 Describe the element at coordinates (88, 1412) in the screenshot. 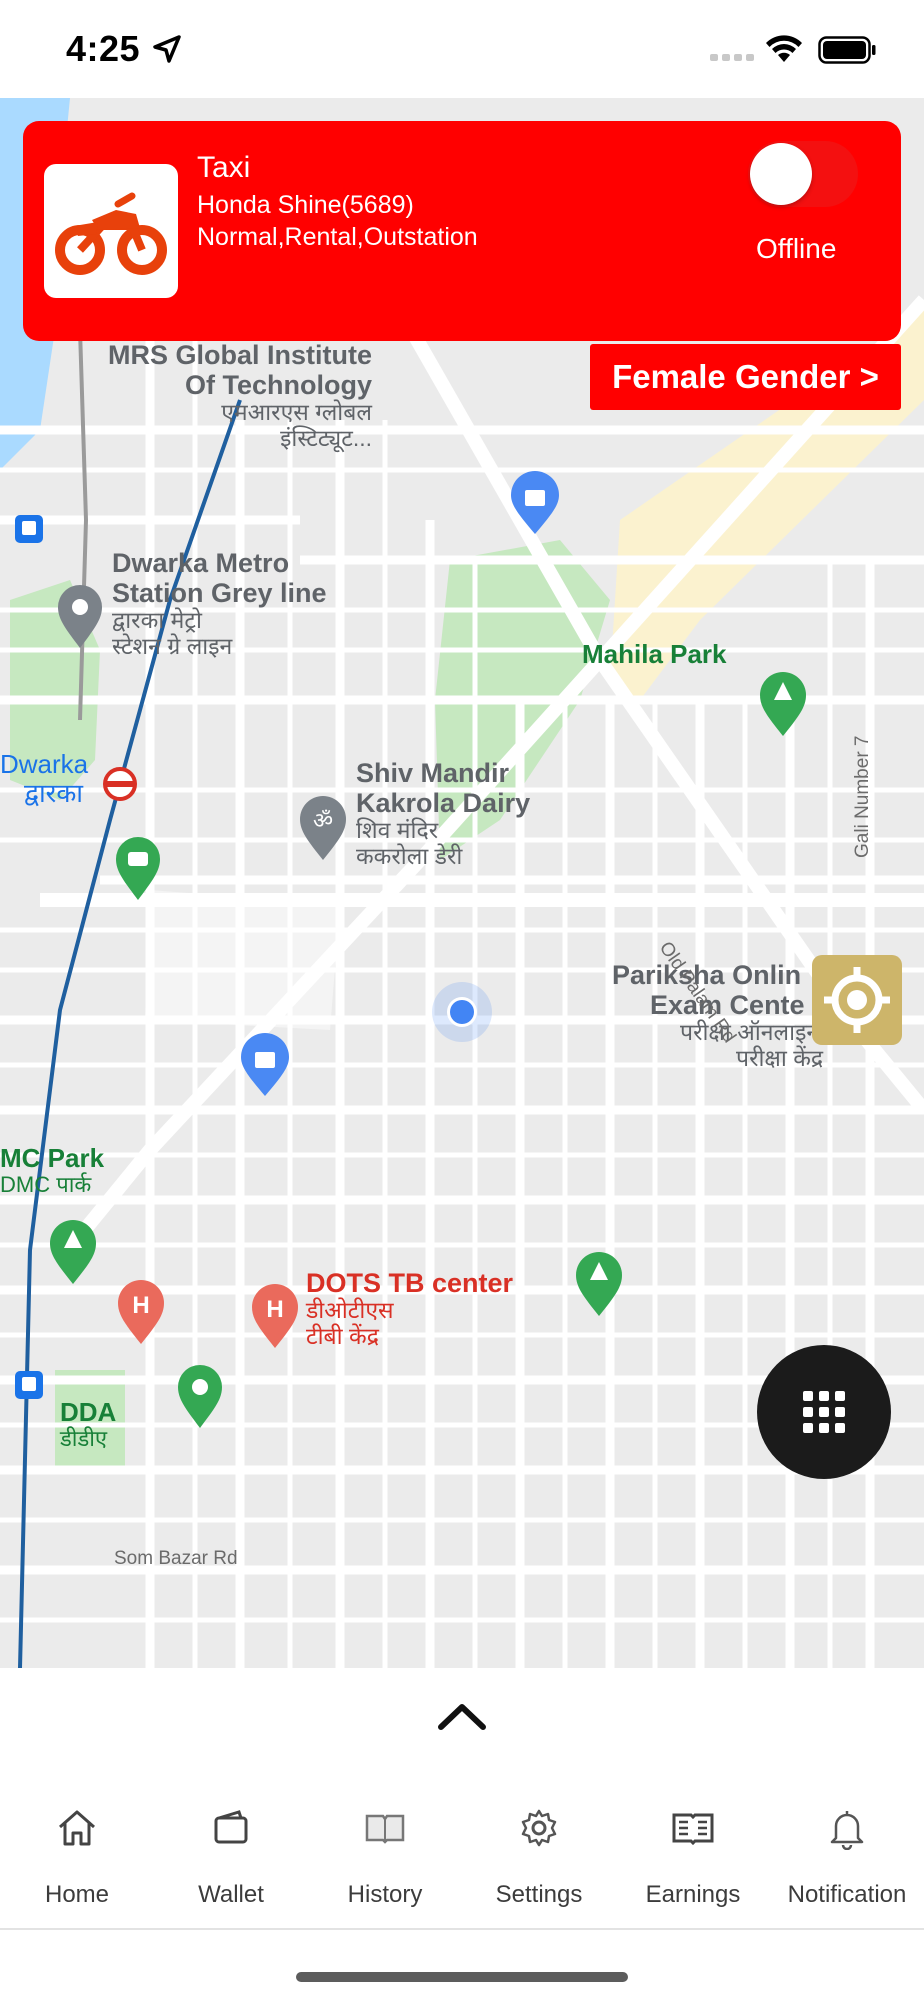

I see `place-label-dda-en: DDA` at that location.